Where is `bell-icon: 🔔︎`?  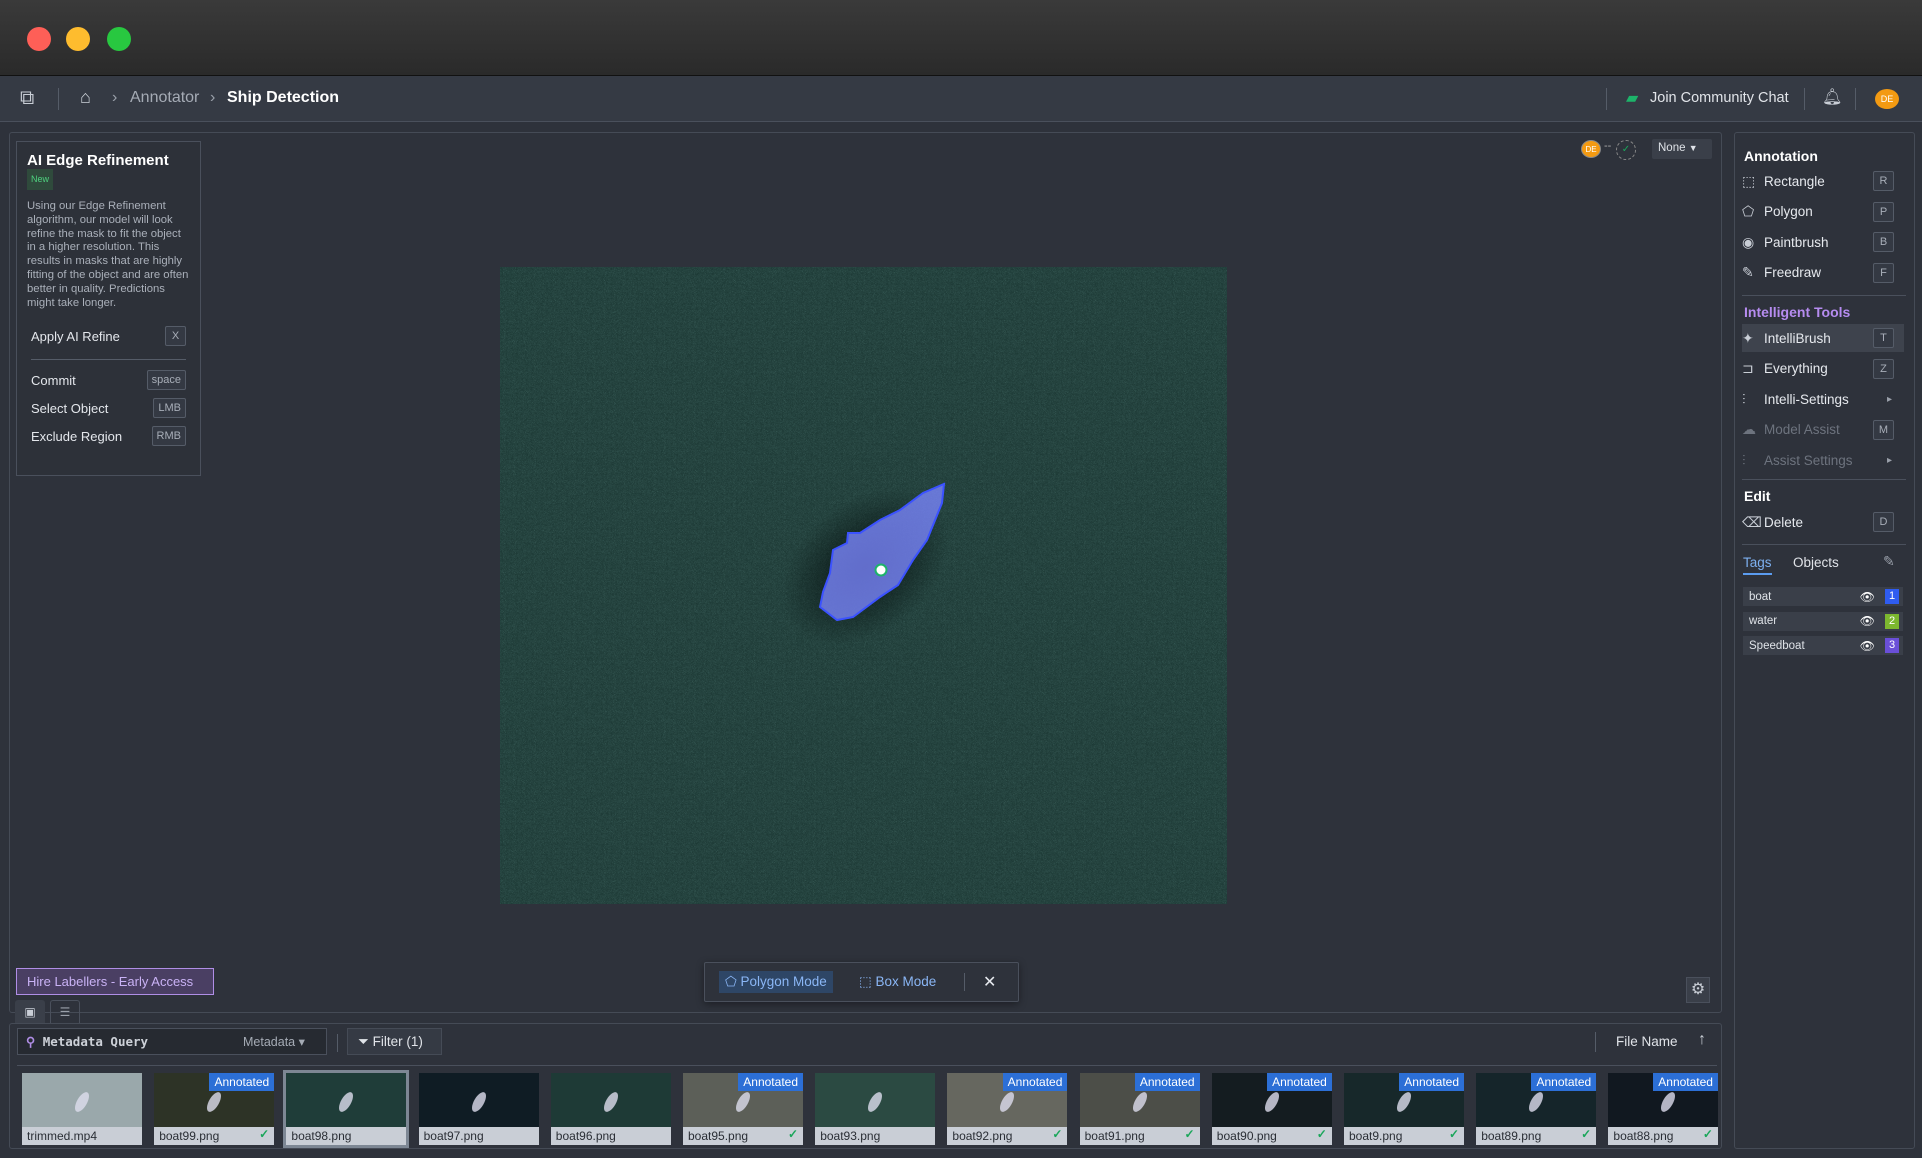 bell-icon: 🔔︎ is located at coordinates (1832, 97).